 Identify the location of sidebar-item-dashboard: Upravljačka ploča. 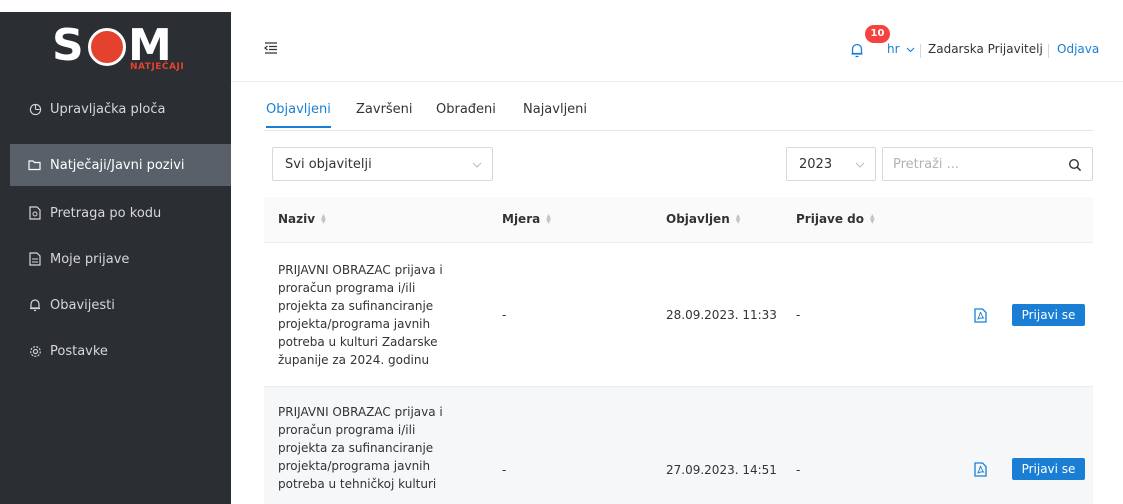
(115, 109).